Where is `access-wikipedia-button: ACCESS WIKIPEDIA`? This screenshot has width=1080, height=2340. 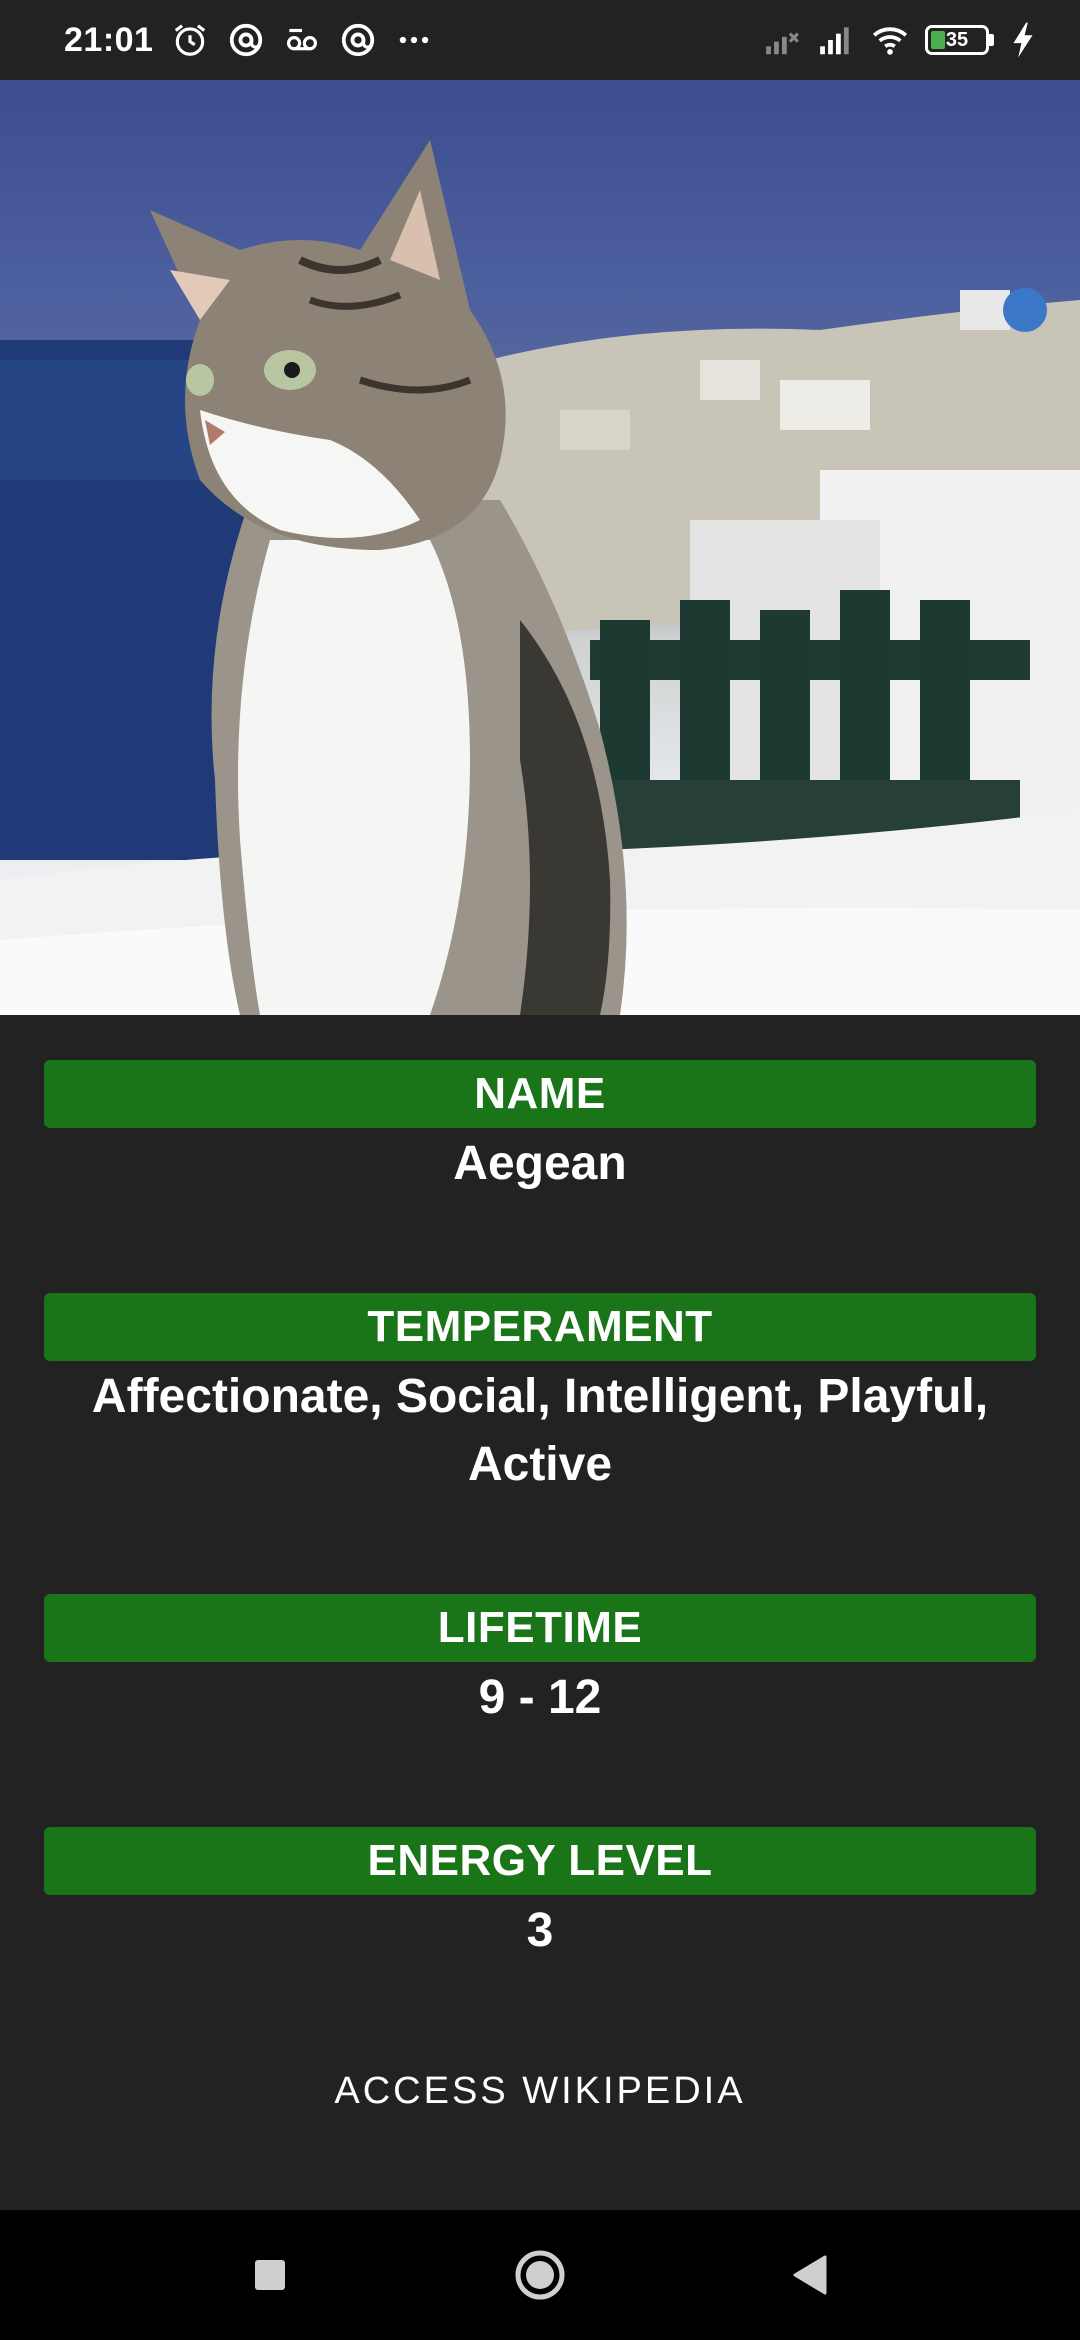
access-wikipedia-button: ACCESS WIKIPEDIA is located at coordinates (540, 2091).